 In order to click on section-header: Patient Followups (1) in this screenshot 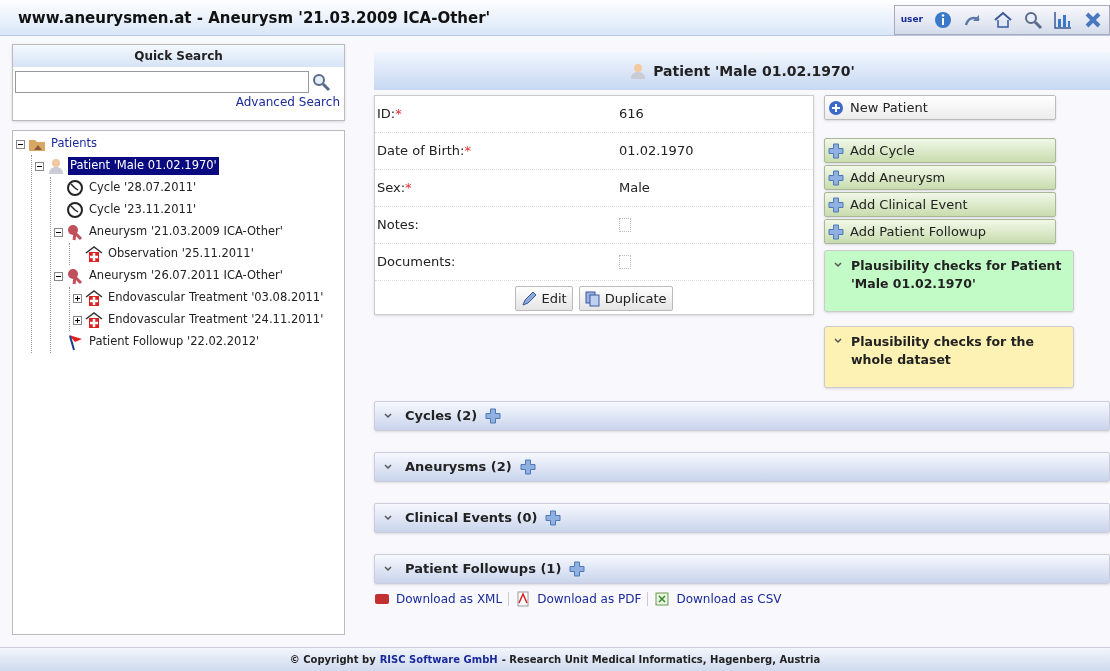, I will do `click(742, 569)`.